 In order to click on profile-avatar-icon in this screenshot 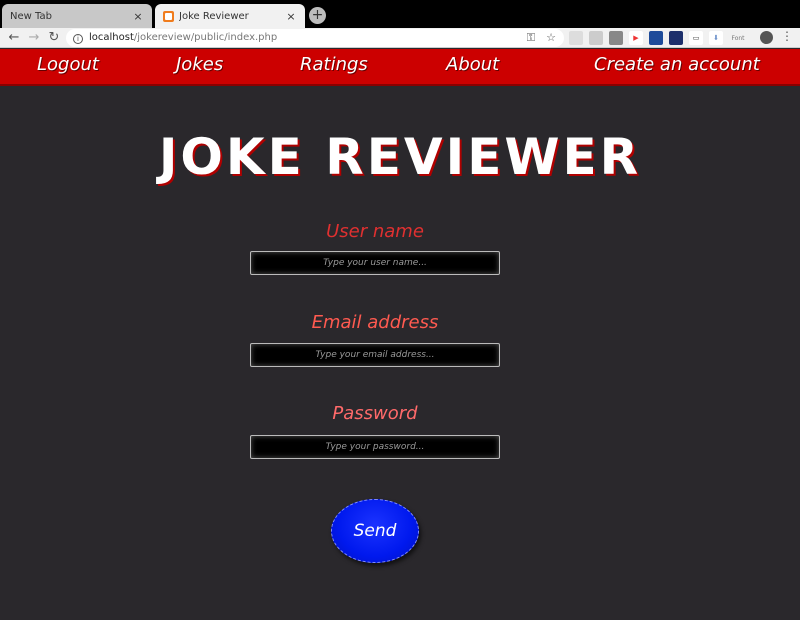, I will do `click(766, 37)`.